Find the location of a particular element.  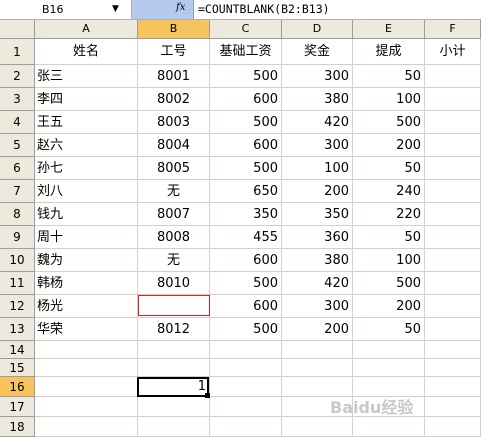

cell-f18 is located at coordinates (453, 427).